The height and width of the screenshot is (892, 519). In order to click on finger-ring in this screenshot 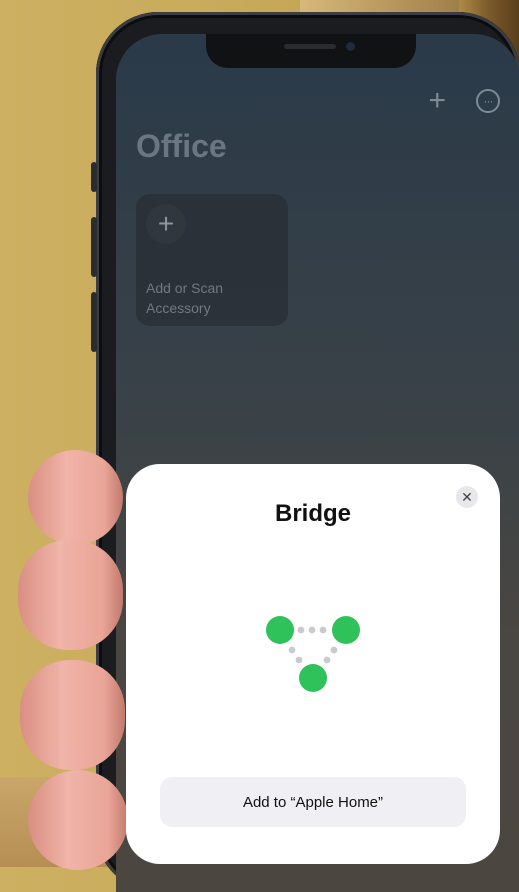, I will do `click(72, 715)`.